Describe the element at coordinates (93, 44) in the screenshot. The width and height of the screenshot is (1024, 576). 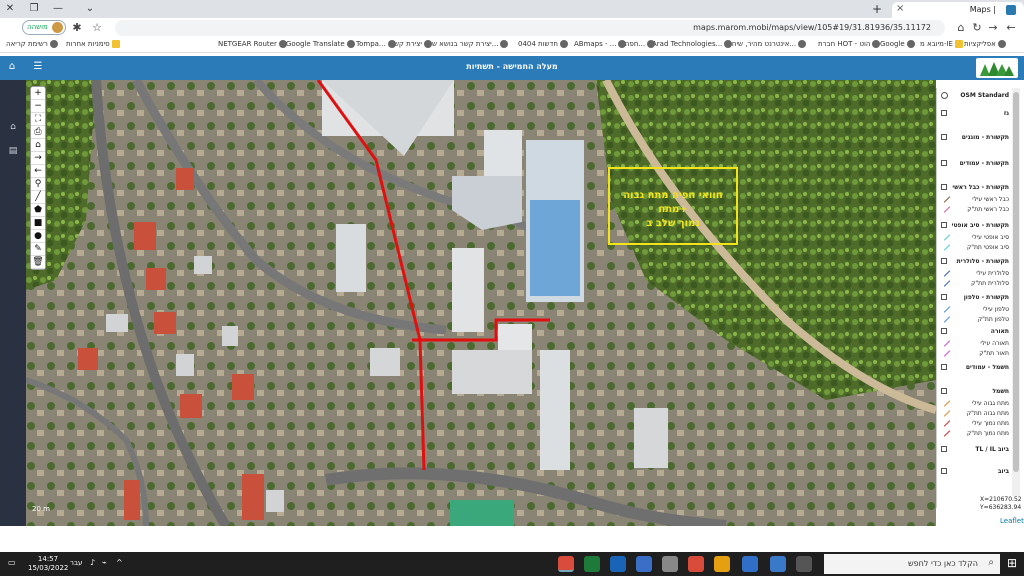
I see `bookmark-item: סימניות אחרות` at that location.